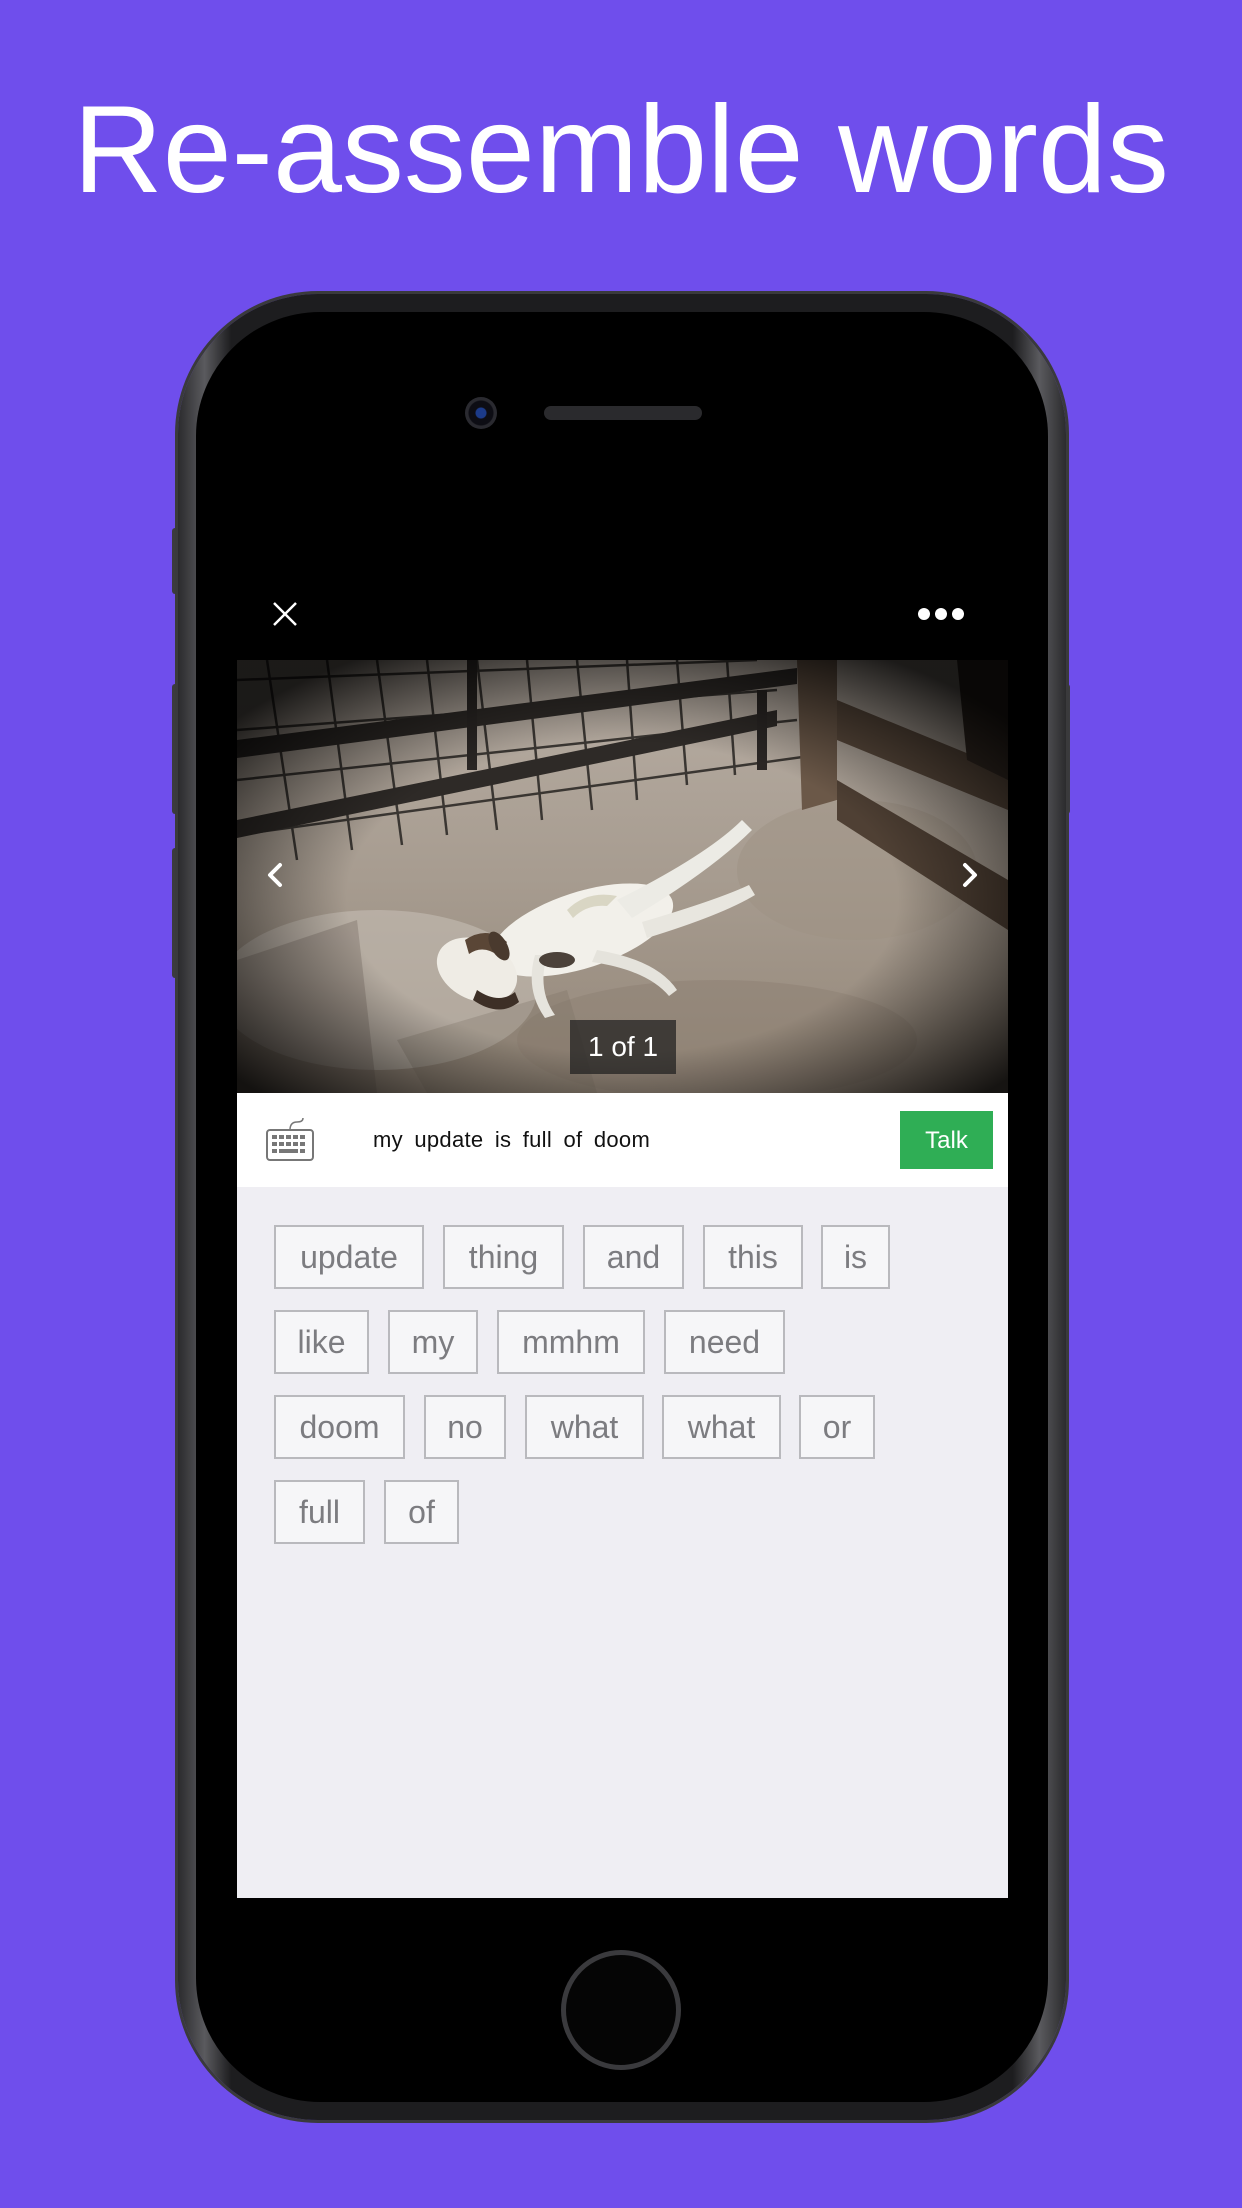  Describe the element at coordinates (622, 876) in the screenshot. I see `goat-photo: 1 of 1` at that location.